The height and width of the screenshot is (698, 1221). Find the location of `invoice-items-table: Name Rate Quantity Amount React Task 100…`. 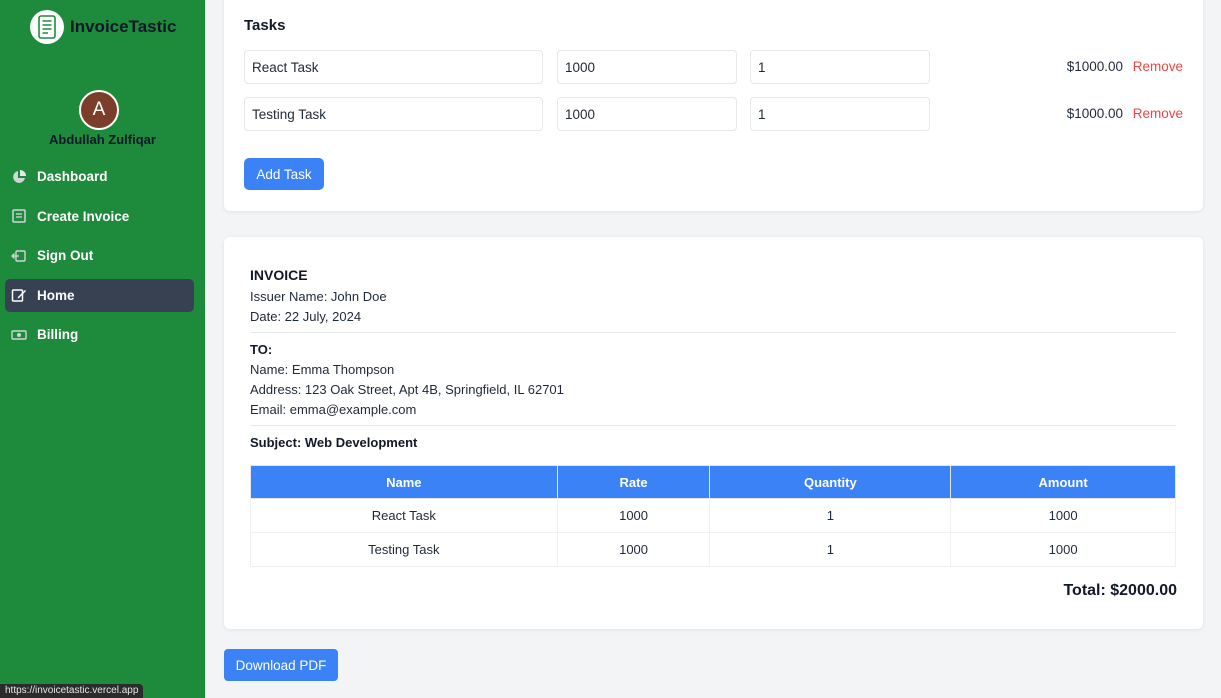

invoice-items-table: Name Rate Quantity Amount React Task 100… is located at coordinates (713, 516).